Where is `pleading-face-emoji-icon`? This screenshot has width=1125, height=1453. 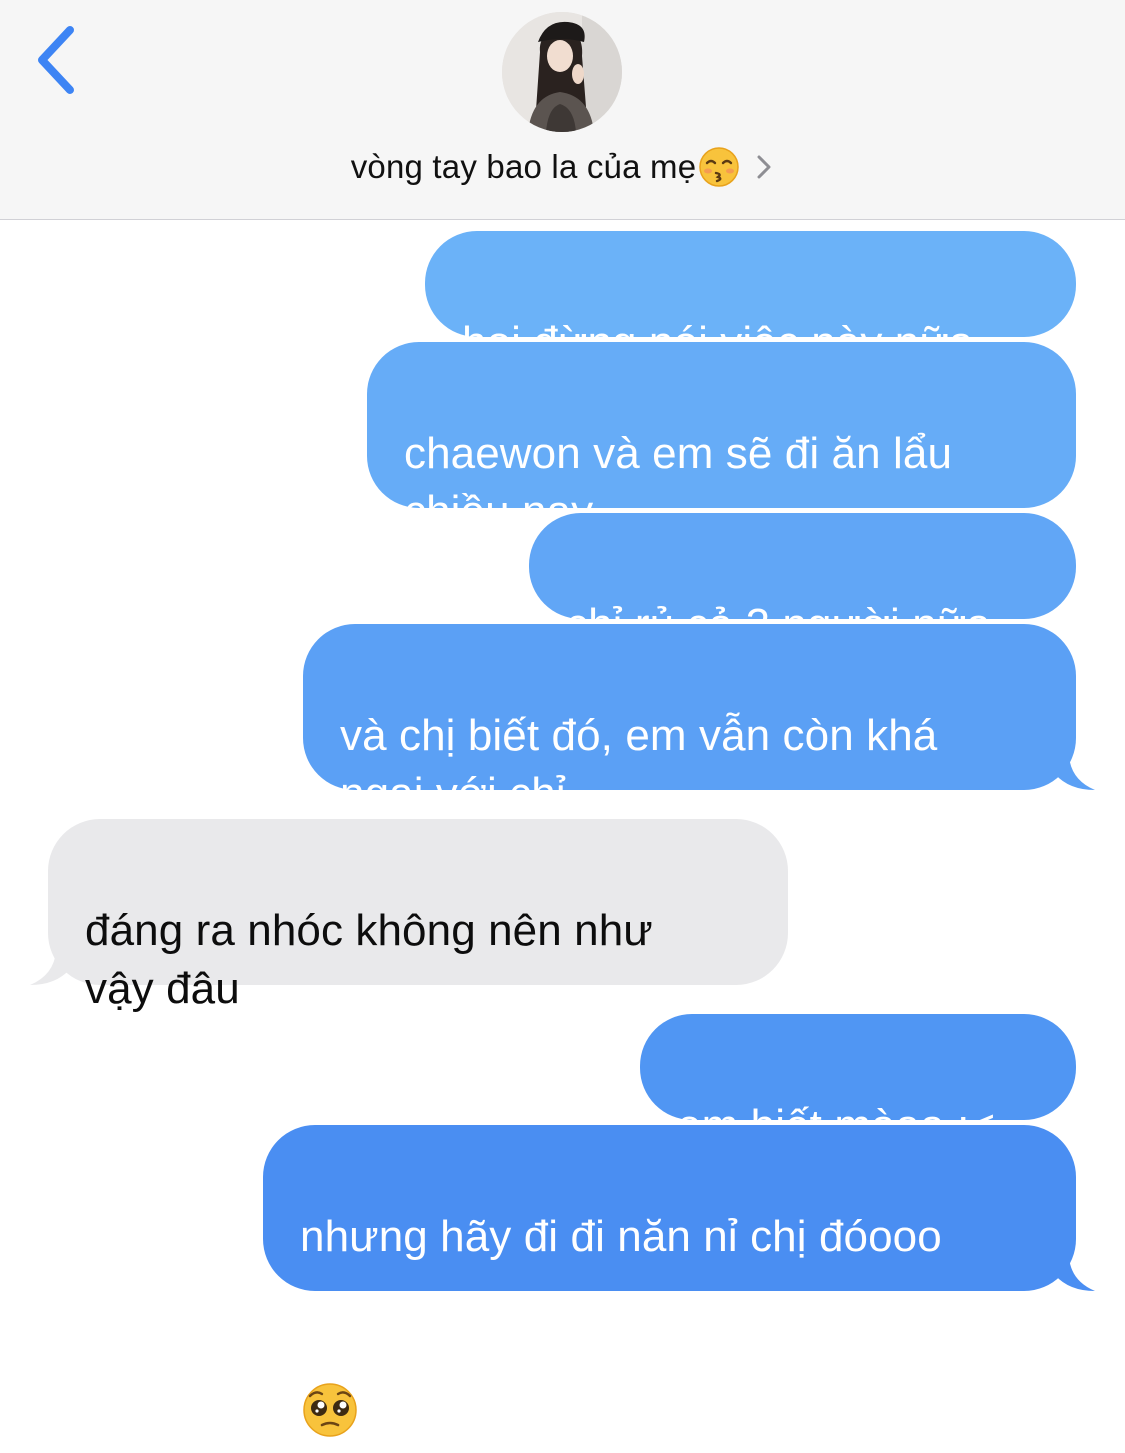 pleading-face-emoji-icon is located at coordinates (330, 1388).